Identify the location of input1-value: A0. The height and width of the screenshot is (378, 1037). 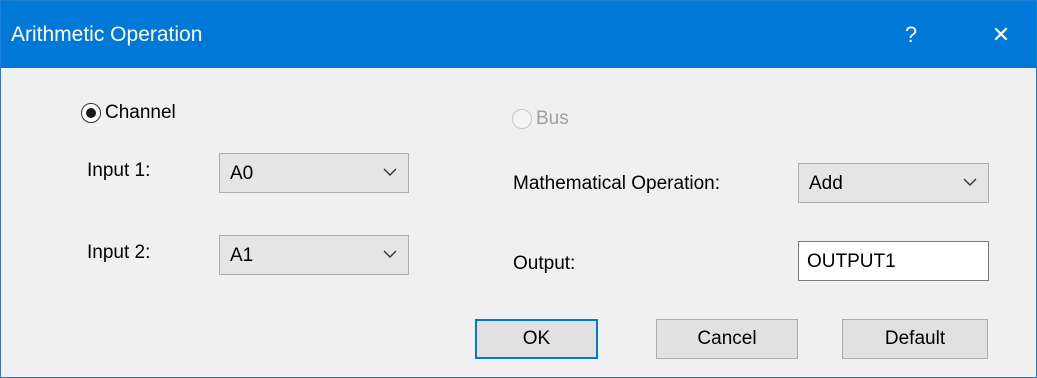
(242, 173).